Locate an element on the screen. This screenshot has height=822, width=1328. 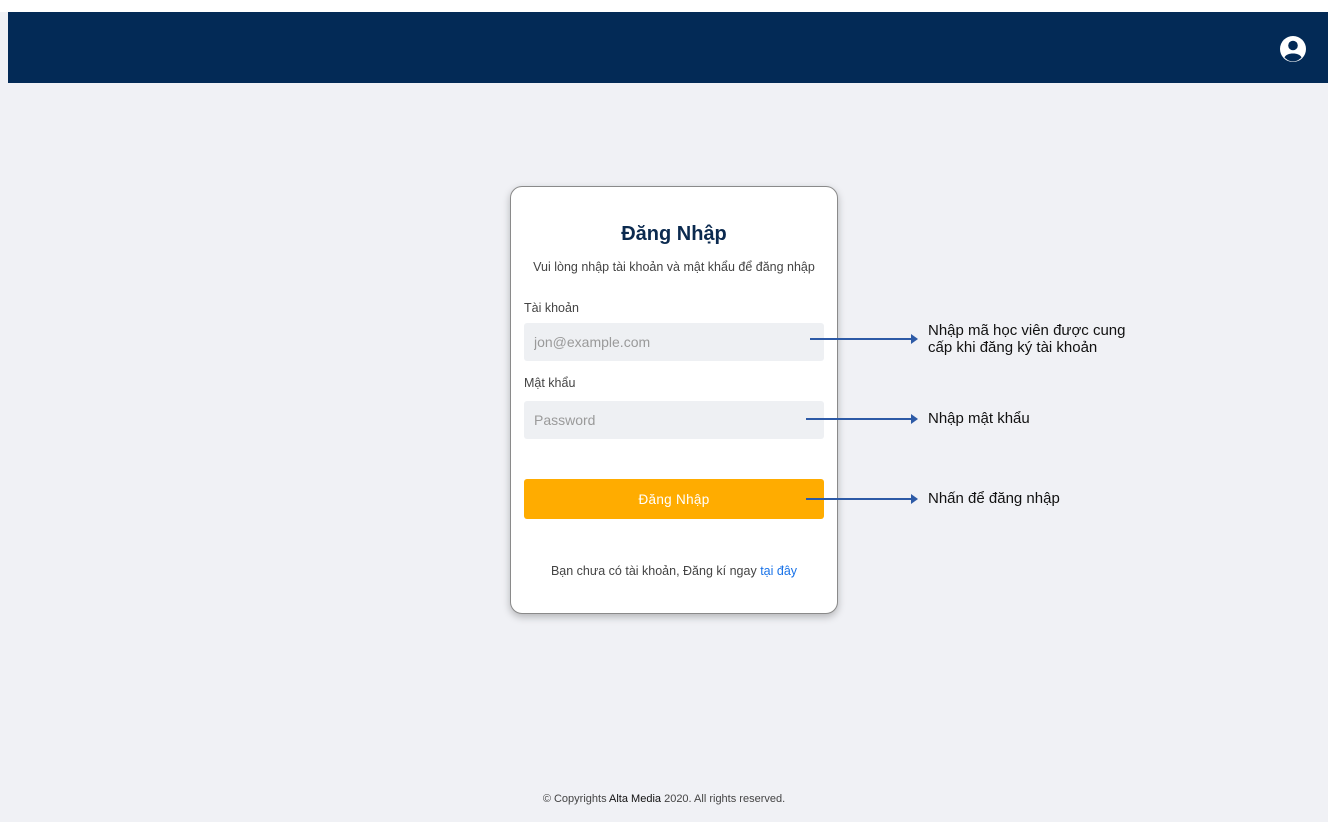
top-navbar is located at coordinates (668, 47).